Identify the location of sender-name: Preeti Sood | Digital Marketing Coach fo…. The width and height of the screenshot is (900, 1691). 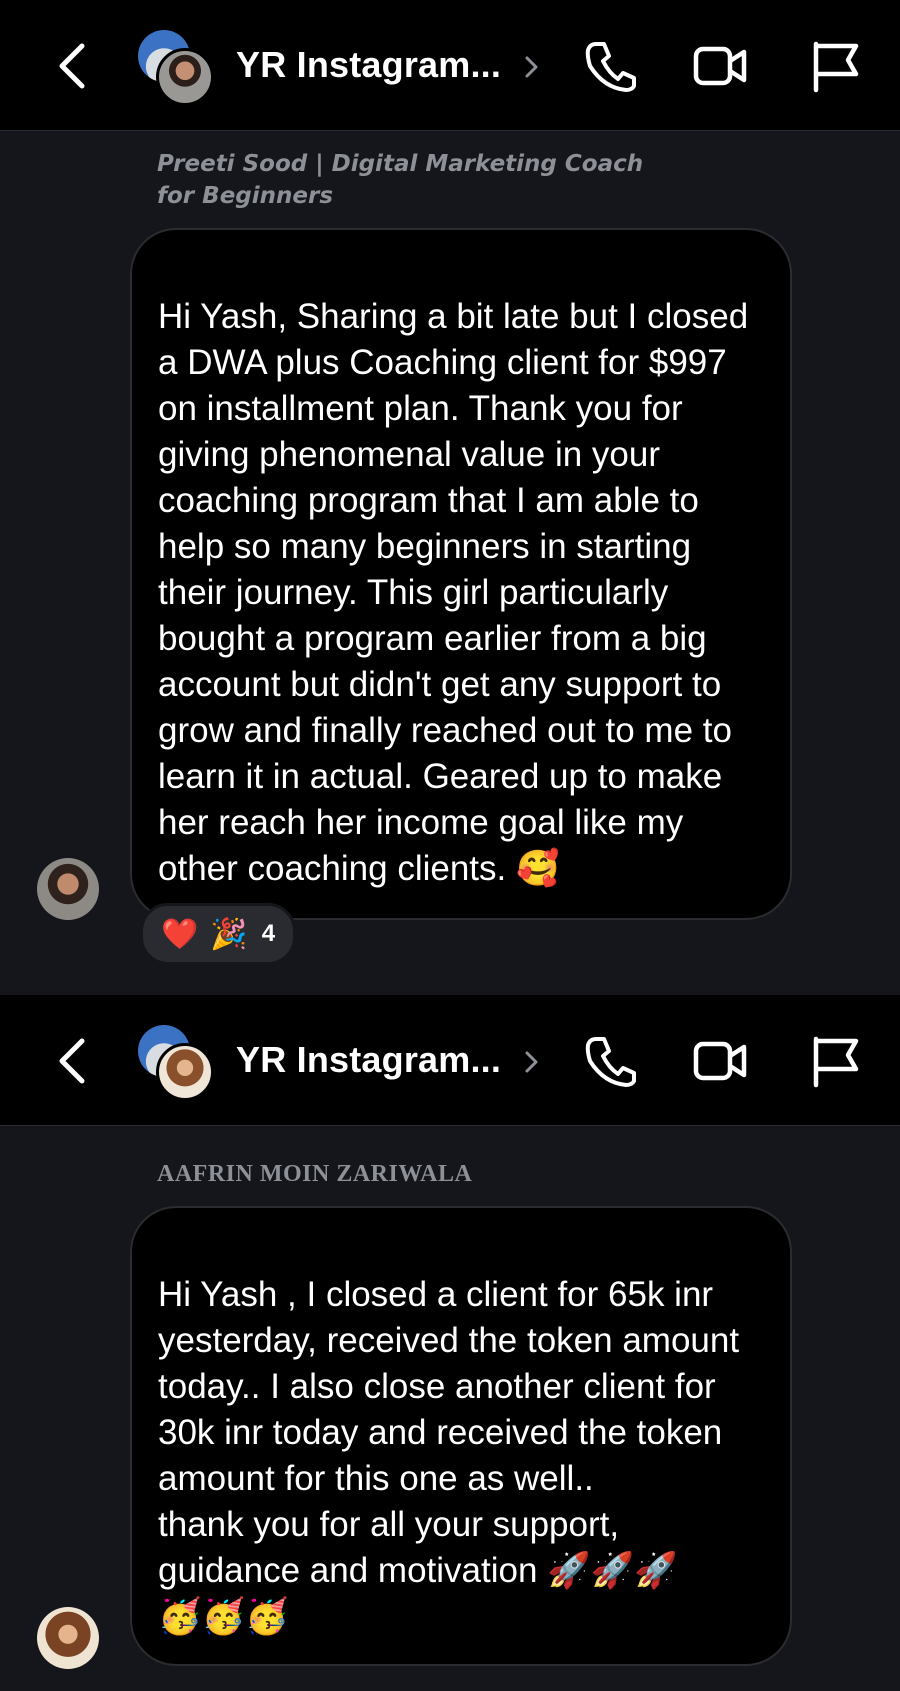
(400, 180).